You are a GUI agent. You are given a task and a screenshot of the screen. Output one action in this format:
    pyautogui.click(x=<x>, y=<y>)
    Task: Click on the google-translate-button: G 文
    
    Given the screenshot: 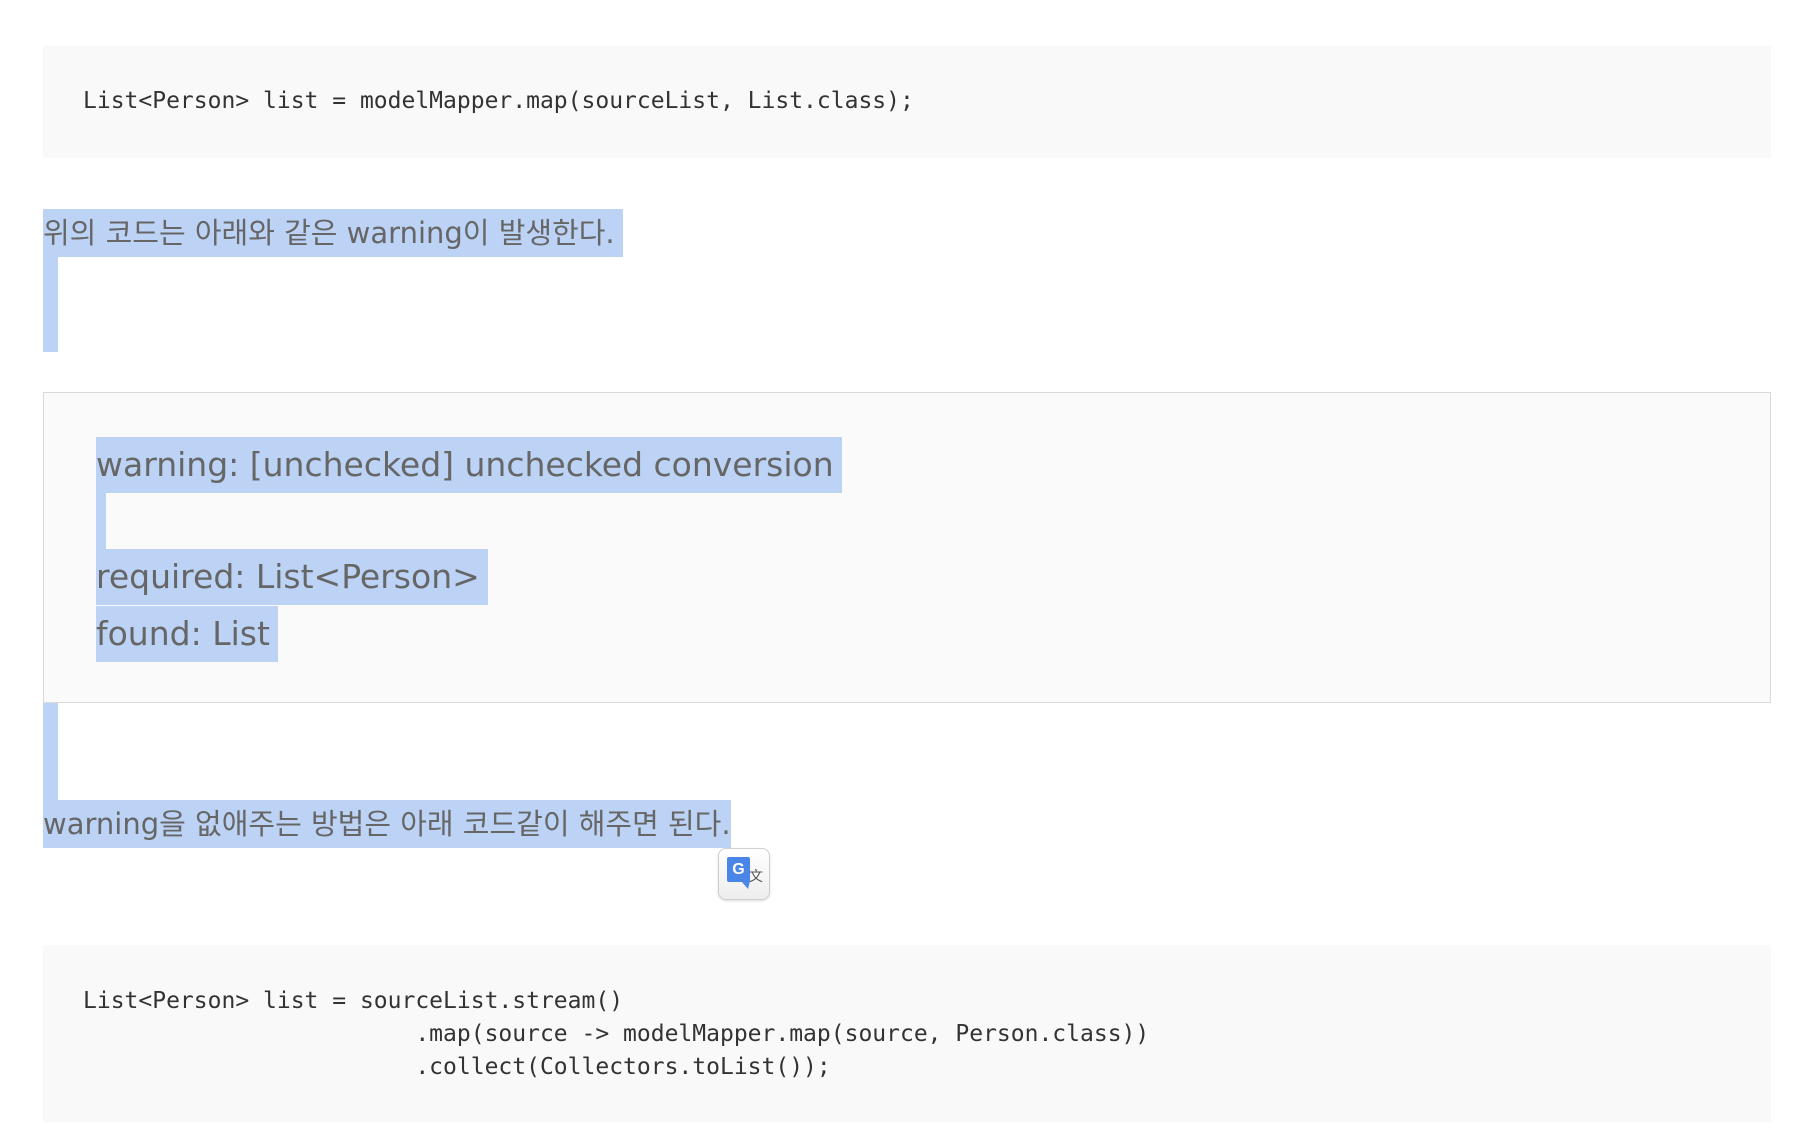 What is the action you would take?
    pyautogui.click(x=744, y=874)
    